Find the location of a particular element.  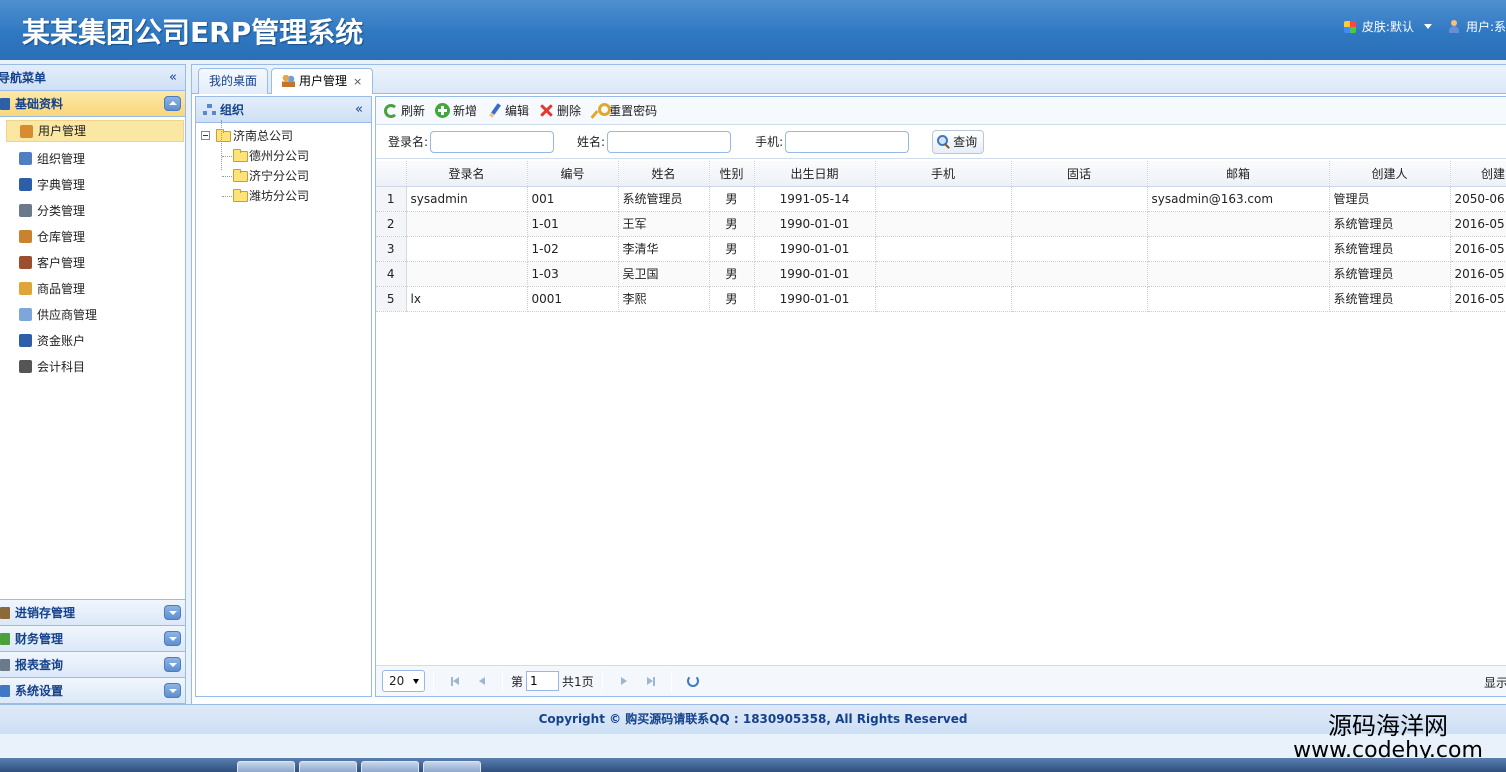

table-cell-login is located at coordinates (467, 224).